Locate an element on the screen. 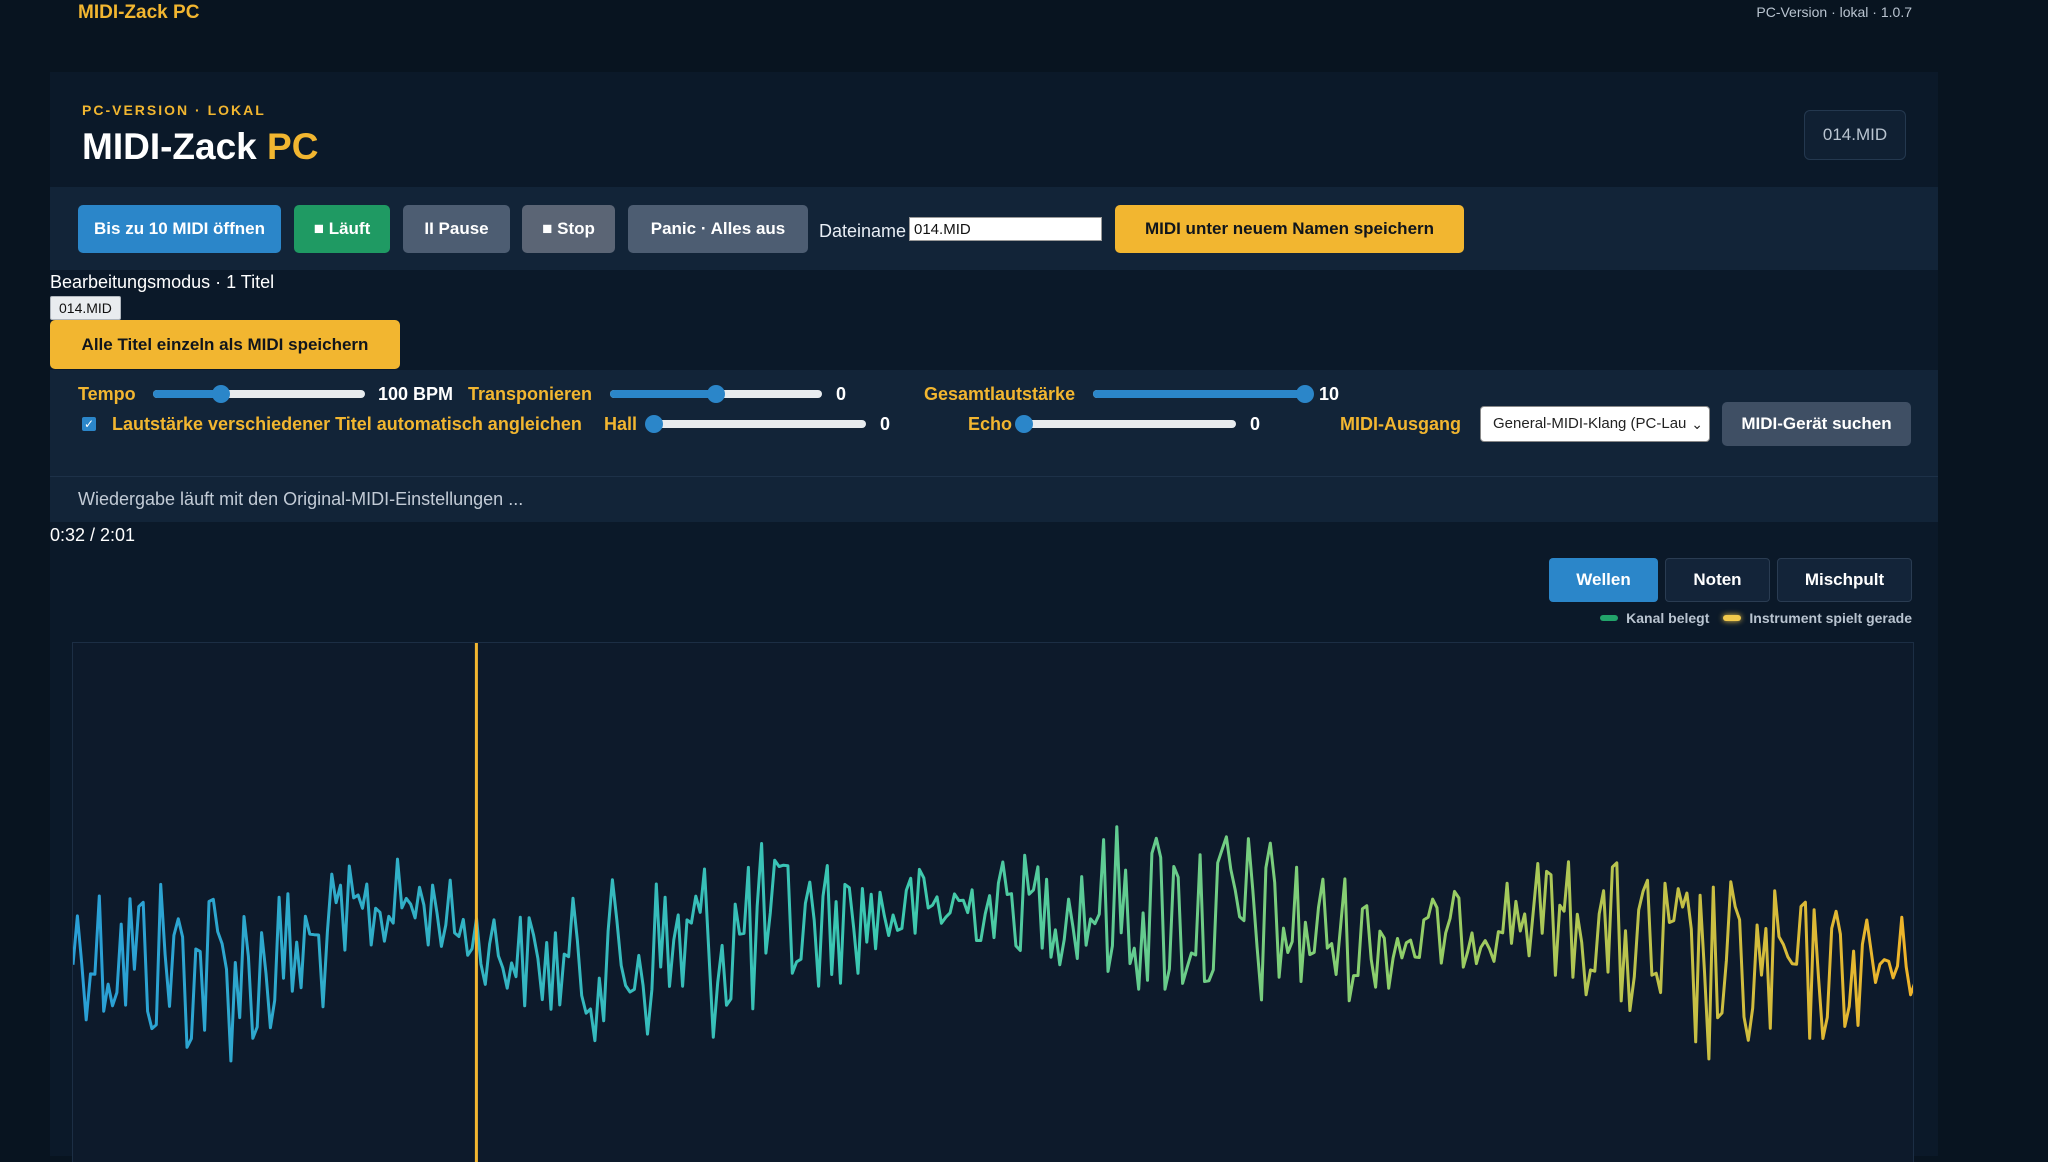  tab-wellen: Wellen is located at coordinates (1603, 580).